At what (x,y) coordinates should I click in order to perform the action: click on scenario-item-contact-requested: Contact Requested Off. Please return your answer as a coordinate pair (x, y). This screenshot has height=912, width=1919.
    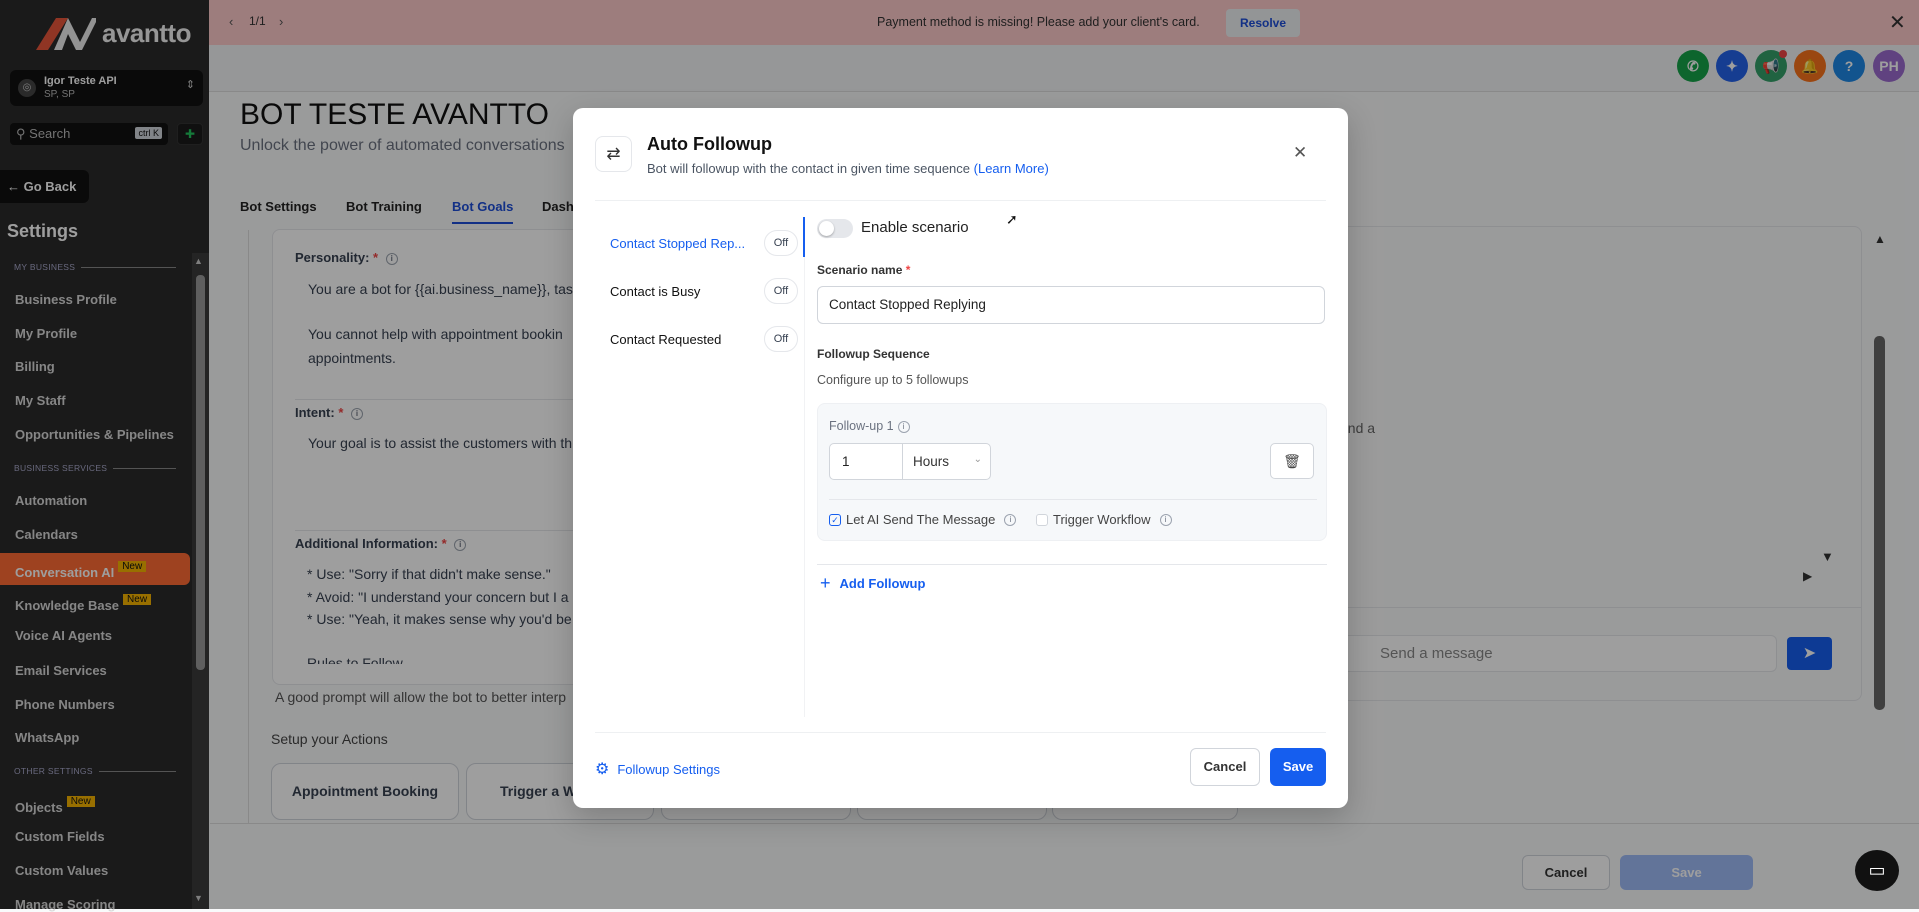
    Looking at the image, I should click on (704, 339).